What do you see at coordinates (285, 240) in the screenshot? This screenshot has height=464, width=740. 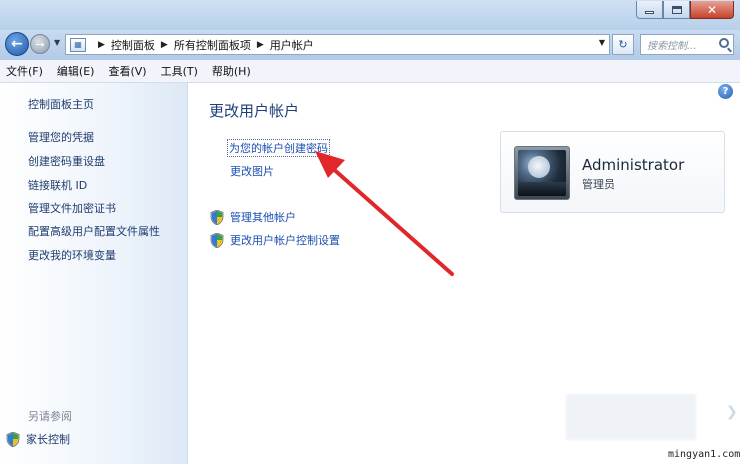 I see `uac-settings-label: 更改用户帐户控制设置` at bounding box center [285, 240].